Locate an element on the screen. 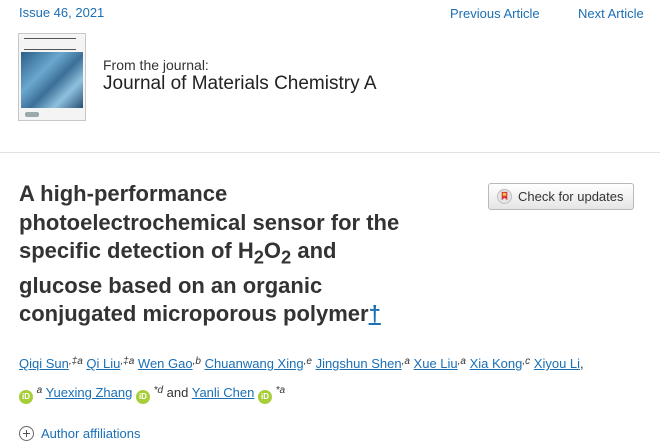  cover-publisher-logo is located at coordinates (32, 114).